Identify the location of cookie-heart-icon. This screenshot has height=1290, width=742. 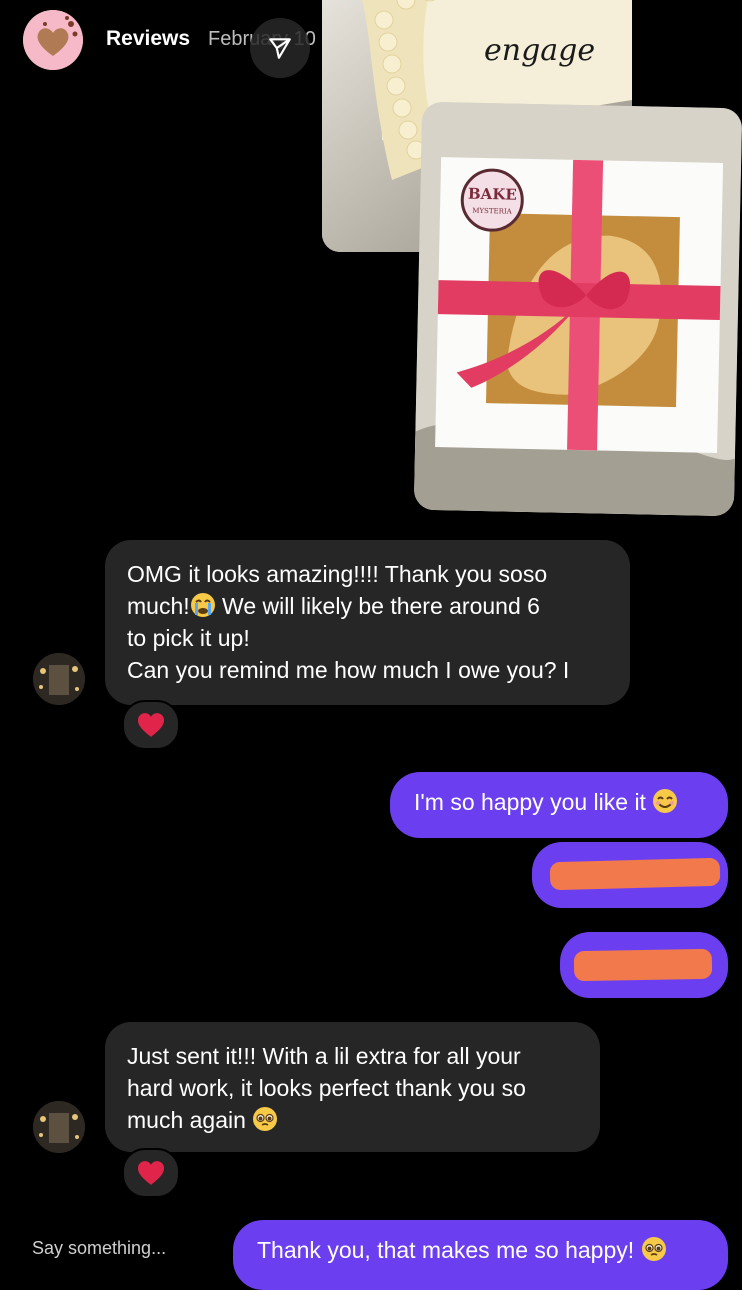
(53, 40).